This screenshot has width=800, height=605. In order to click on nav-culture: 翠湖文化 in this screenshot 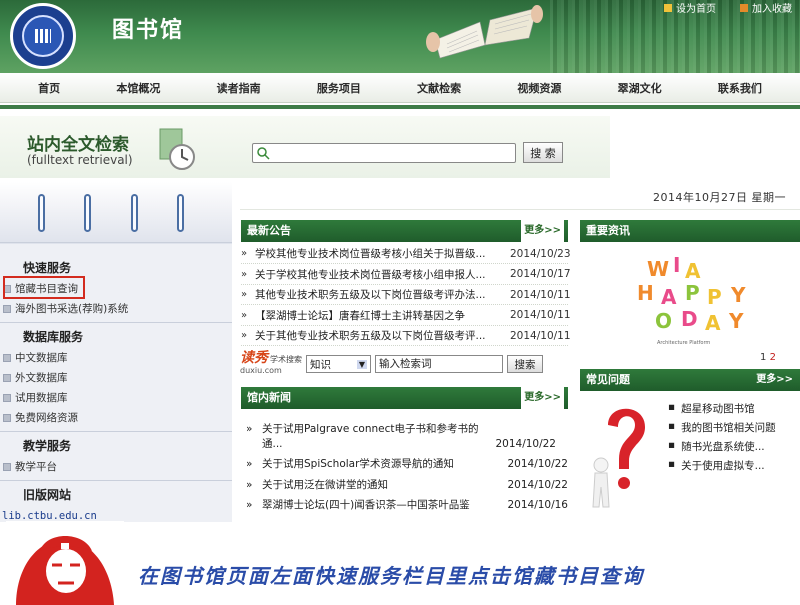, I will do `click(640, 88)`.